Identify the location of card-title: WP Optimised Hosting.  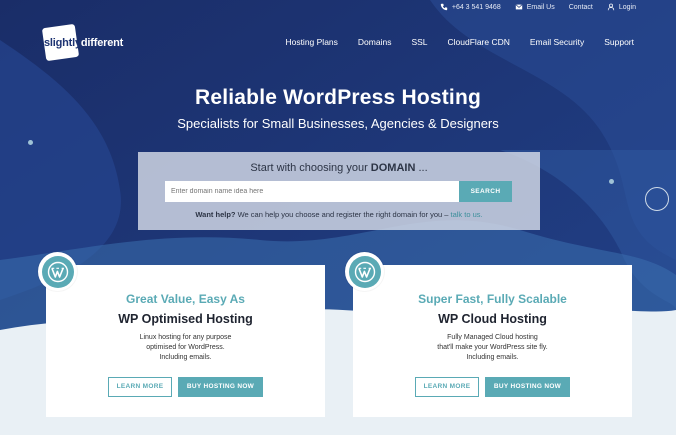
(185, 319).